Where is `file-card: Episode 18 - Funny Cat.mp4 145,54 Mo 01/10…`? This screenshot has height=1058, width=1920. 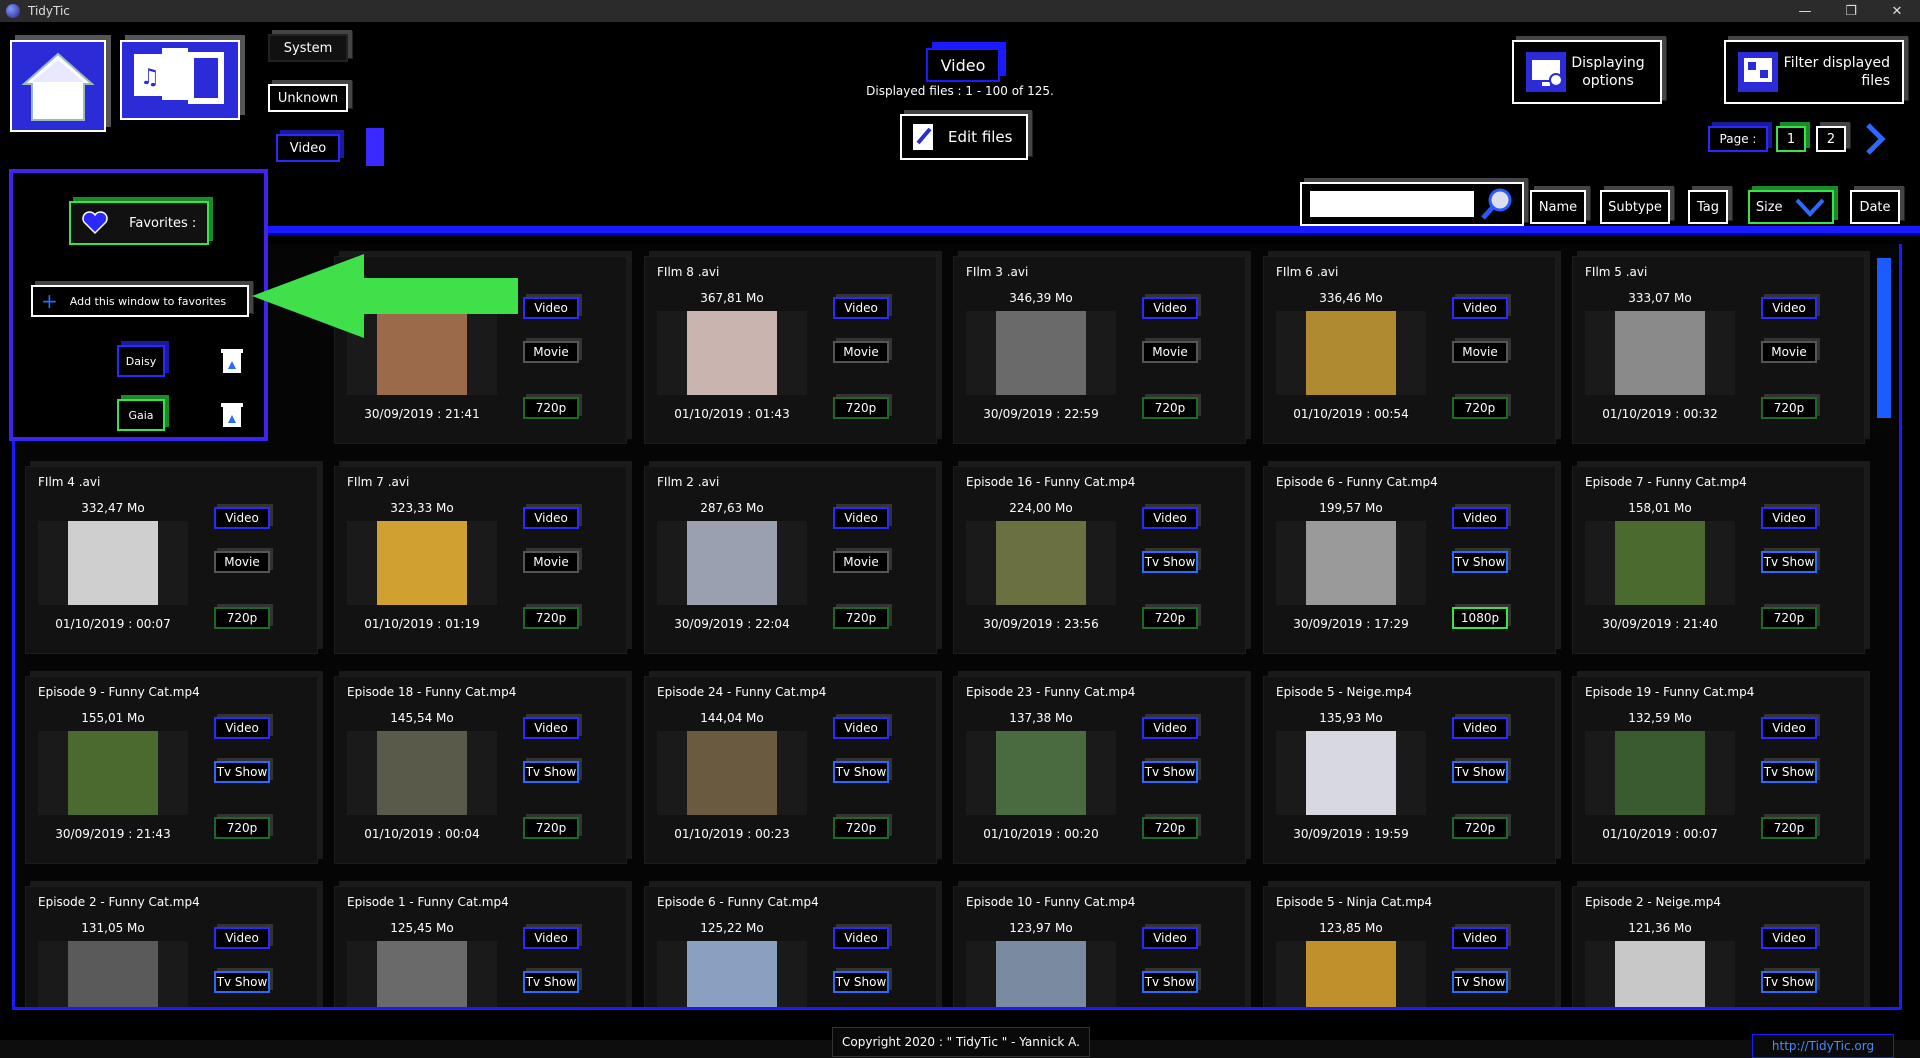
file-card: Episode 18 - Funny Cat.mp4 145,54 Mo 01/10… is located at coordinates (480, 770).